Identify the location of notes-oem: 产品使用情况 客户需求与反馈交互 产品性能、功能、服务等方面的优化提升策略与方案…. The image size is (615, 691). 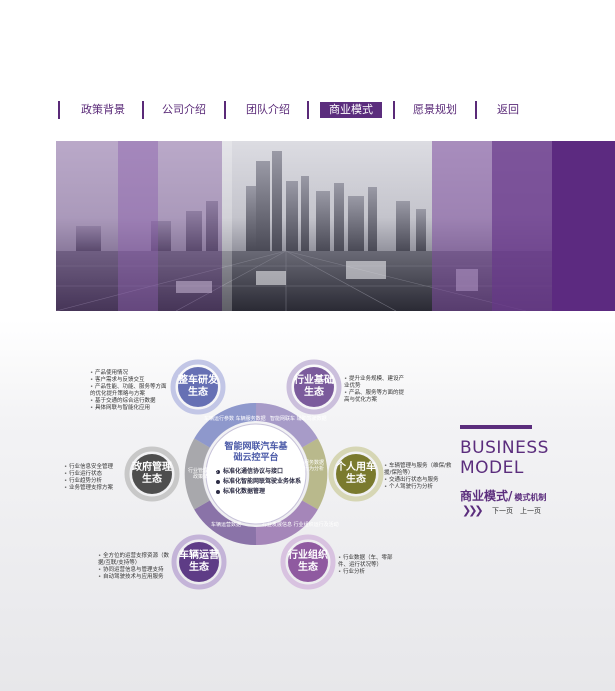
(130, 391).